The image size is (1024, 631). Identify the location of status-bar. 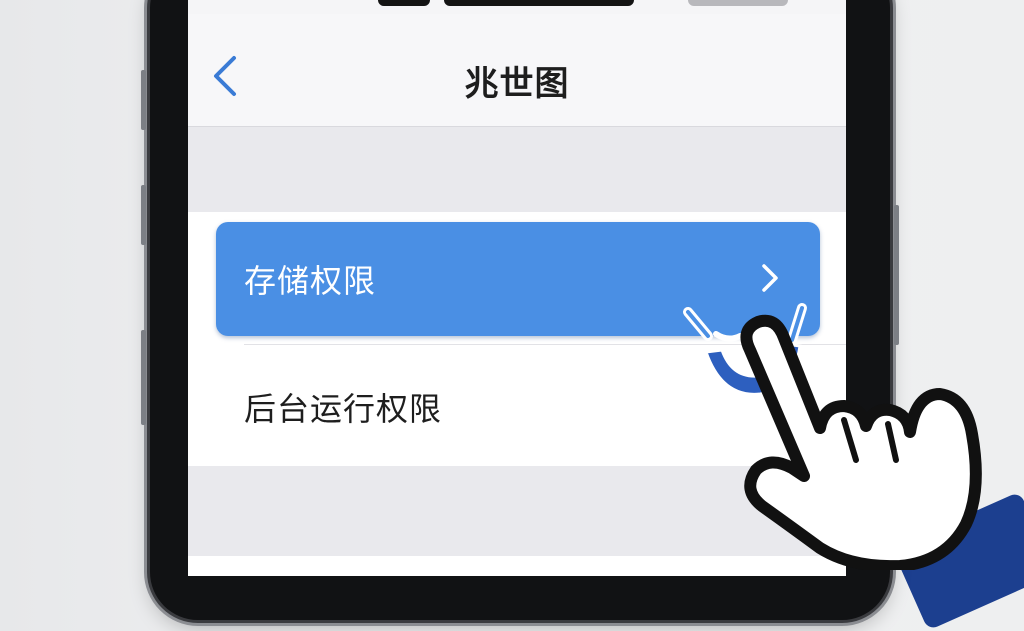
(517, 7).